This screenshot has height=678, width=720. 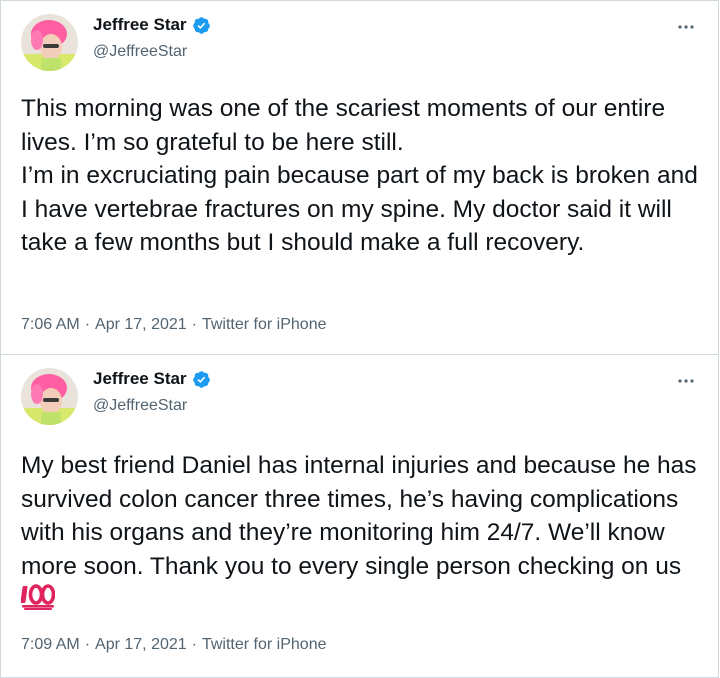 What do you see at coordinates (50, 325) in the screenshot?
I see `tweet-time: 7:06 AM` at bounding box center [50, 325].